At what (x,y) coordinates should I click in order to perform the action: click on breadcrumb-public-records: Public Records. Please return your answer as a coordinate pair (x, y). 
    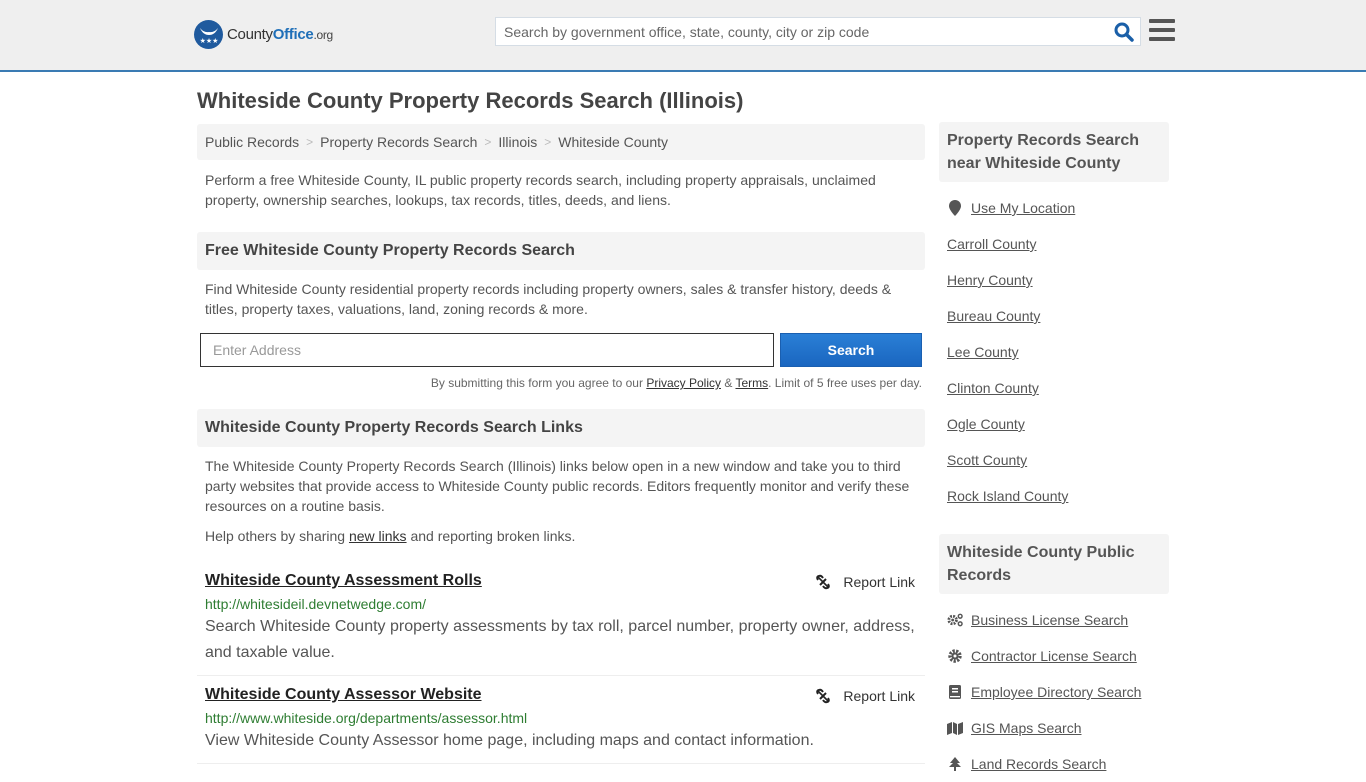
    Looking at the image, I should click on (252, 142).